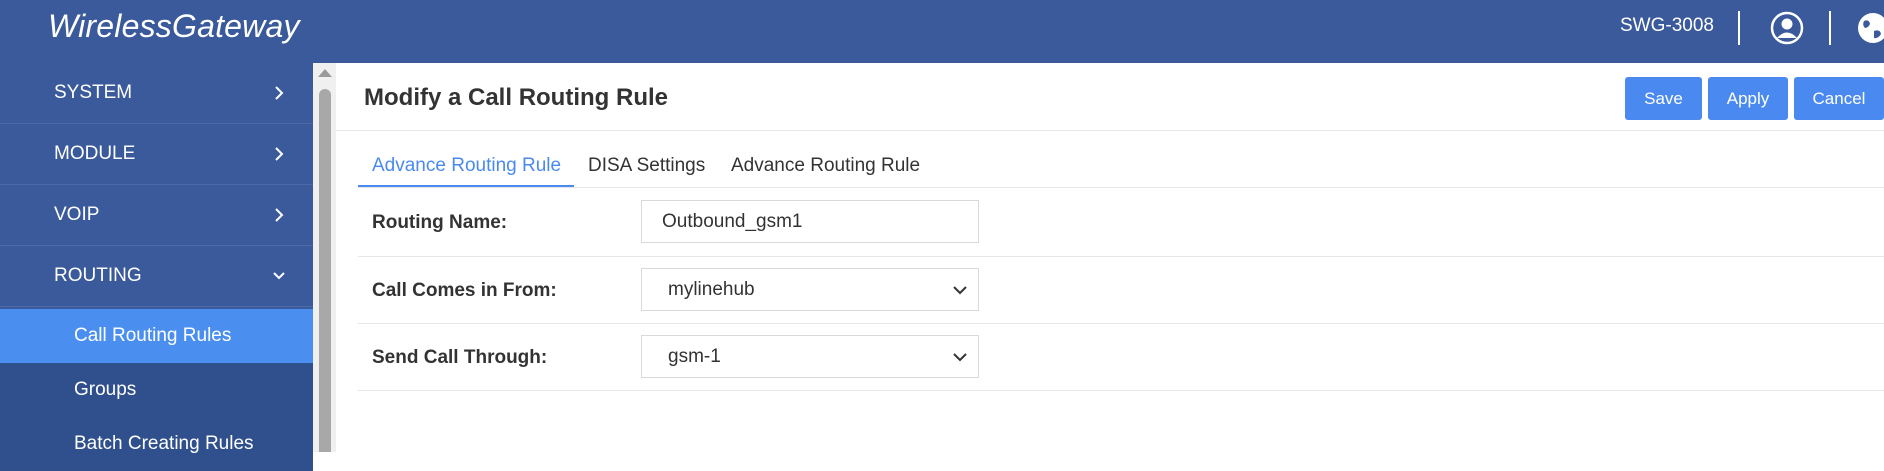 The image size is (1884, 471). Describe the element at coordinates (156, 215) in the screenshot. I see `sidebar-item-voip: VOIP` at that location.